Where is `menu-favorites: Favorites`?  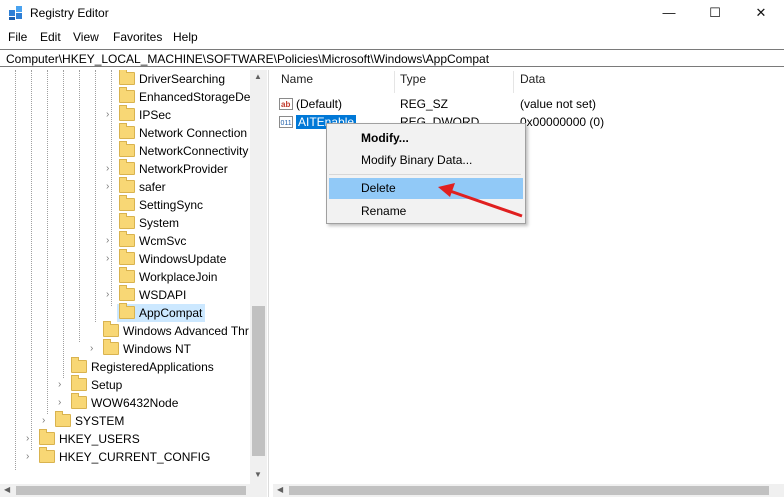
menu-favorites: Favorites is located at coordinates (137, 37).